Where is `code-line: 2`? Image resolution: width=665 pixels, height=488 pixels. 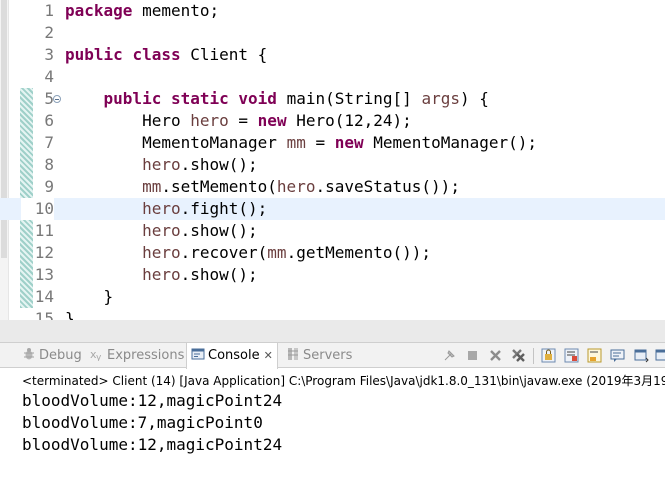 code-line: 2 is located at coordinates (332, 33).